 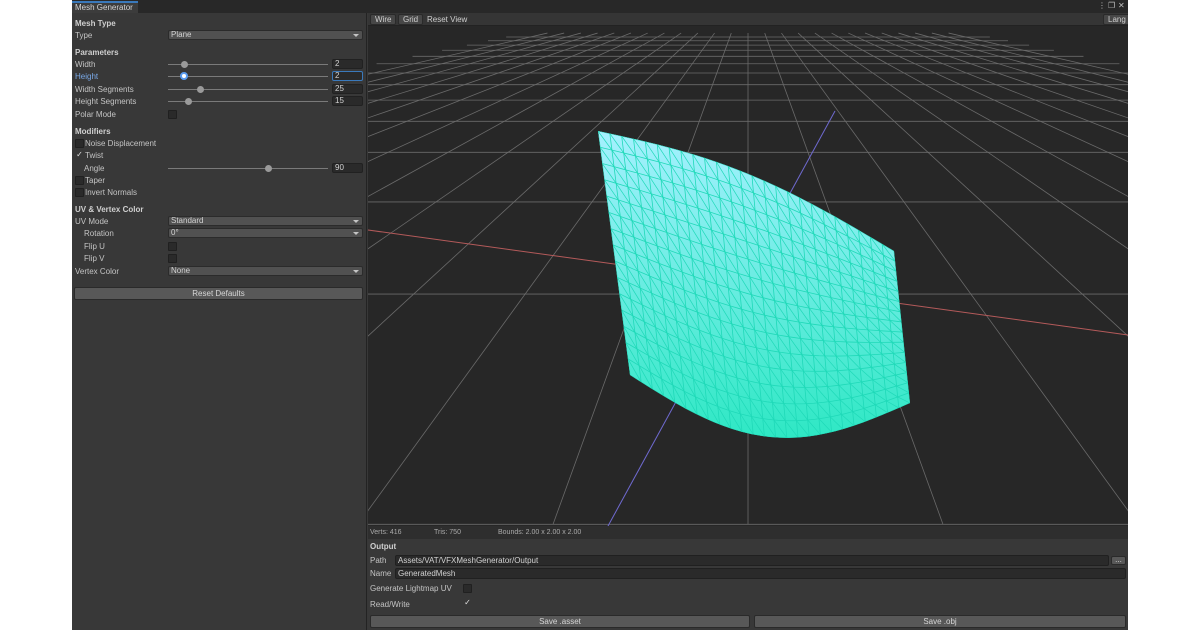 What do you see at coordinates (754, 284) in the screenshot?
I see `twisted-mesh` at bounding box center [754, 284].